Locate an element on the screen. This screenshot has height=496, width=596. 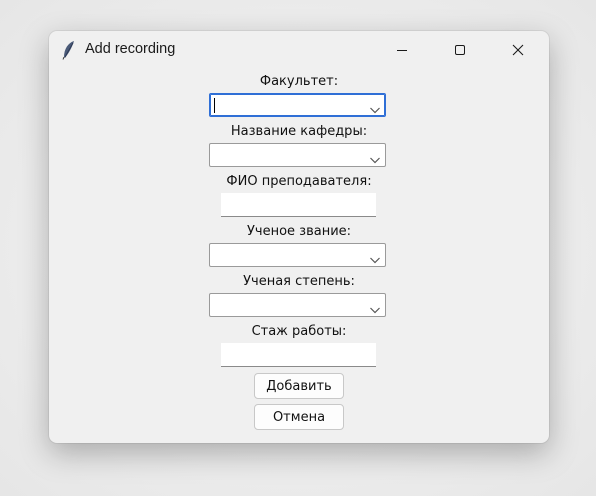
text-caret is located at coordinates (214, 105).